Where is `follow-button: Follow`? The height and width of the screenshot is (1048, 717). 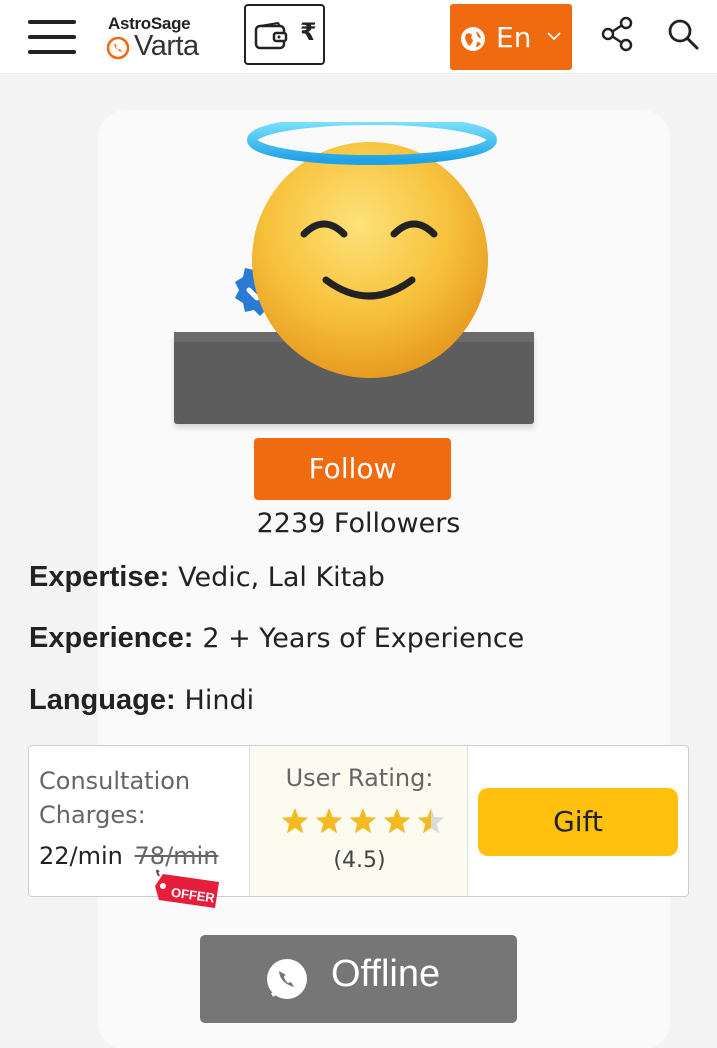
follow-button: Follow is located at coordinates (352, 469).